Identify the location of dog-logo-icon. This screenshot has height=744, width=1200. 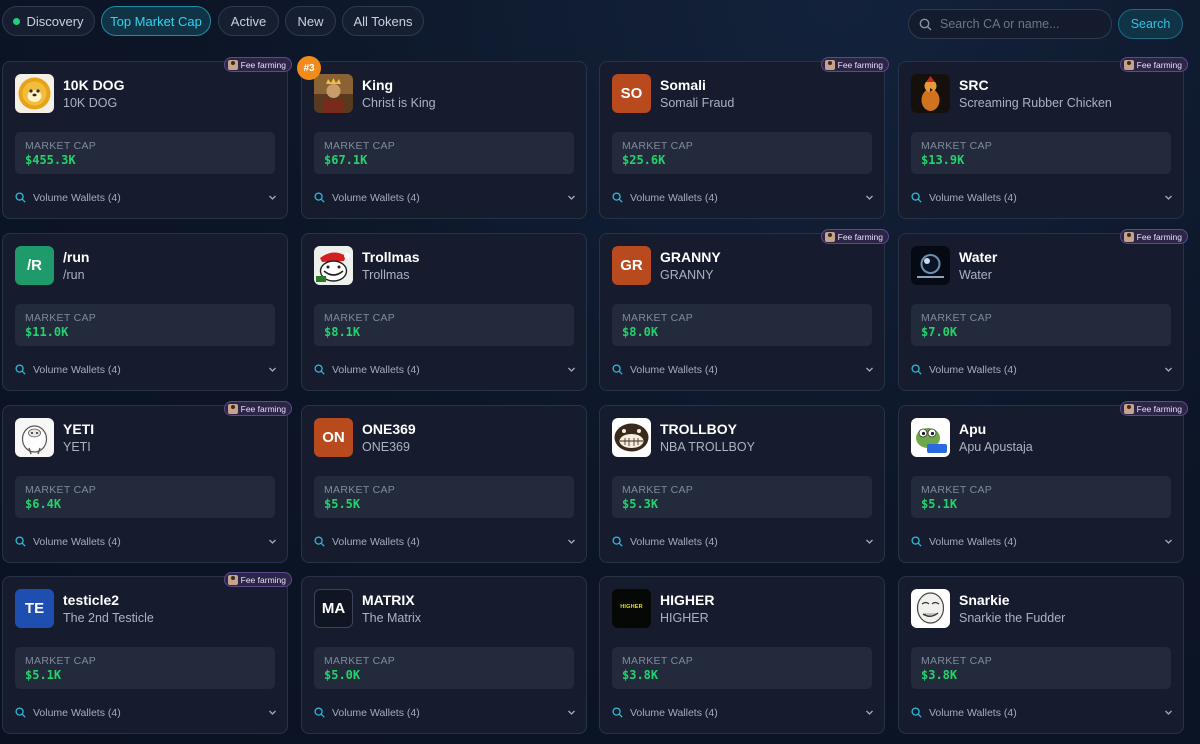
(34, 93).